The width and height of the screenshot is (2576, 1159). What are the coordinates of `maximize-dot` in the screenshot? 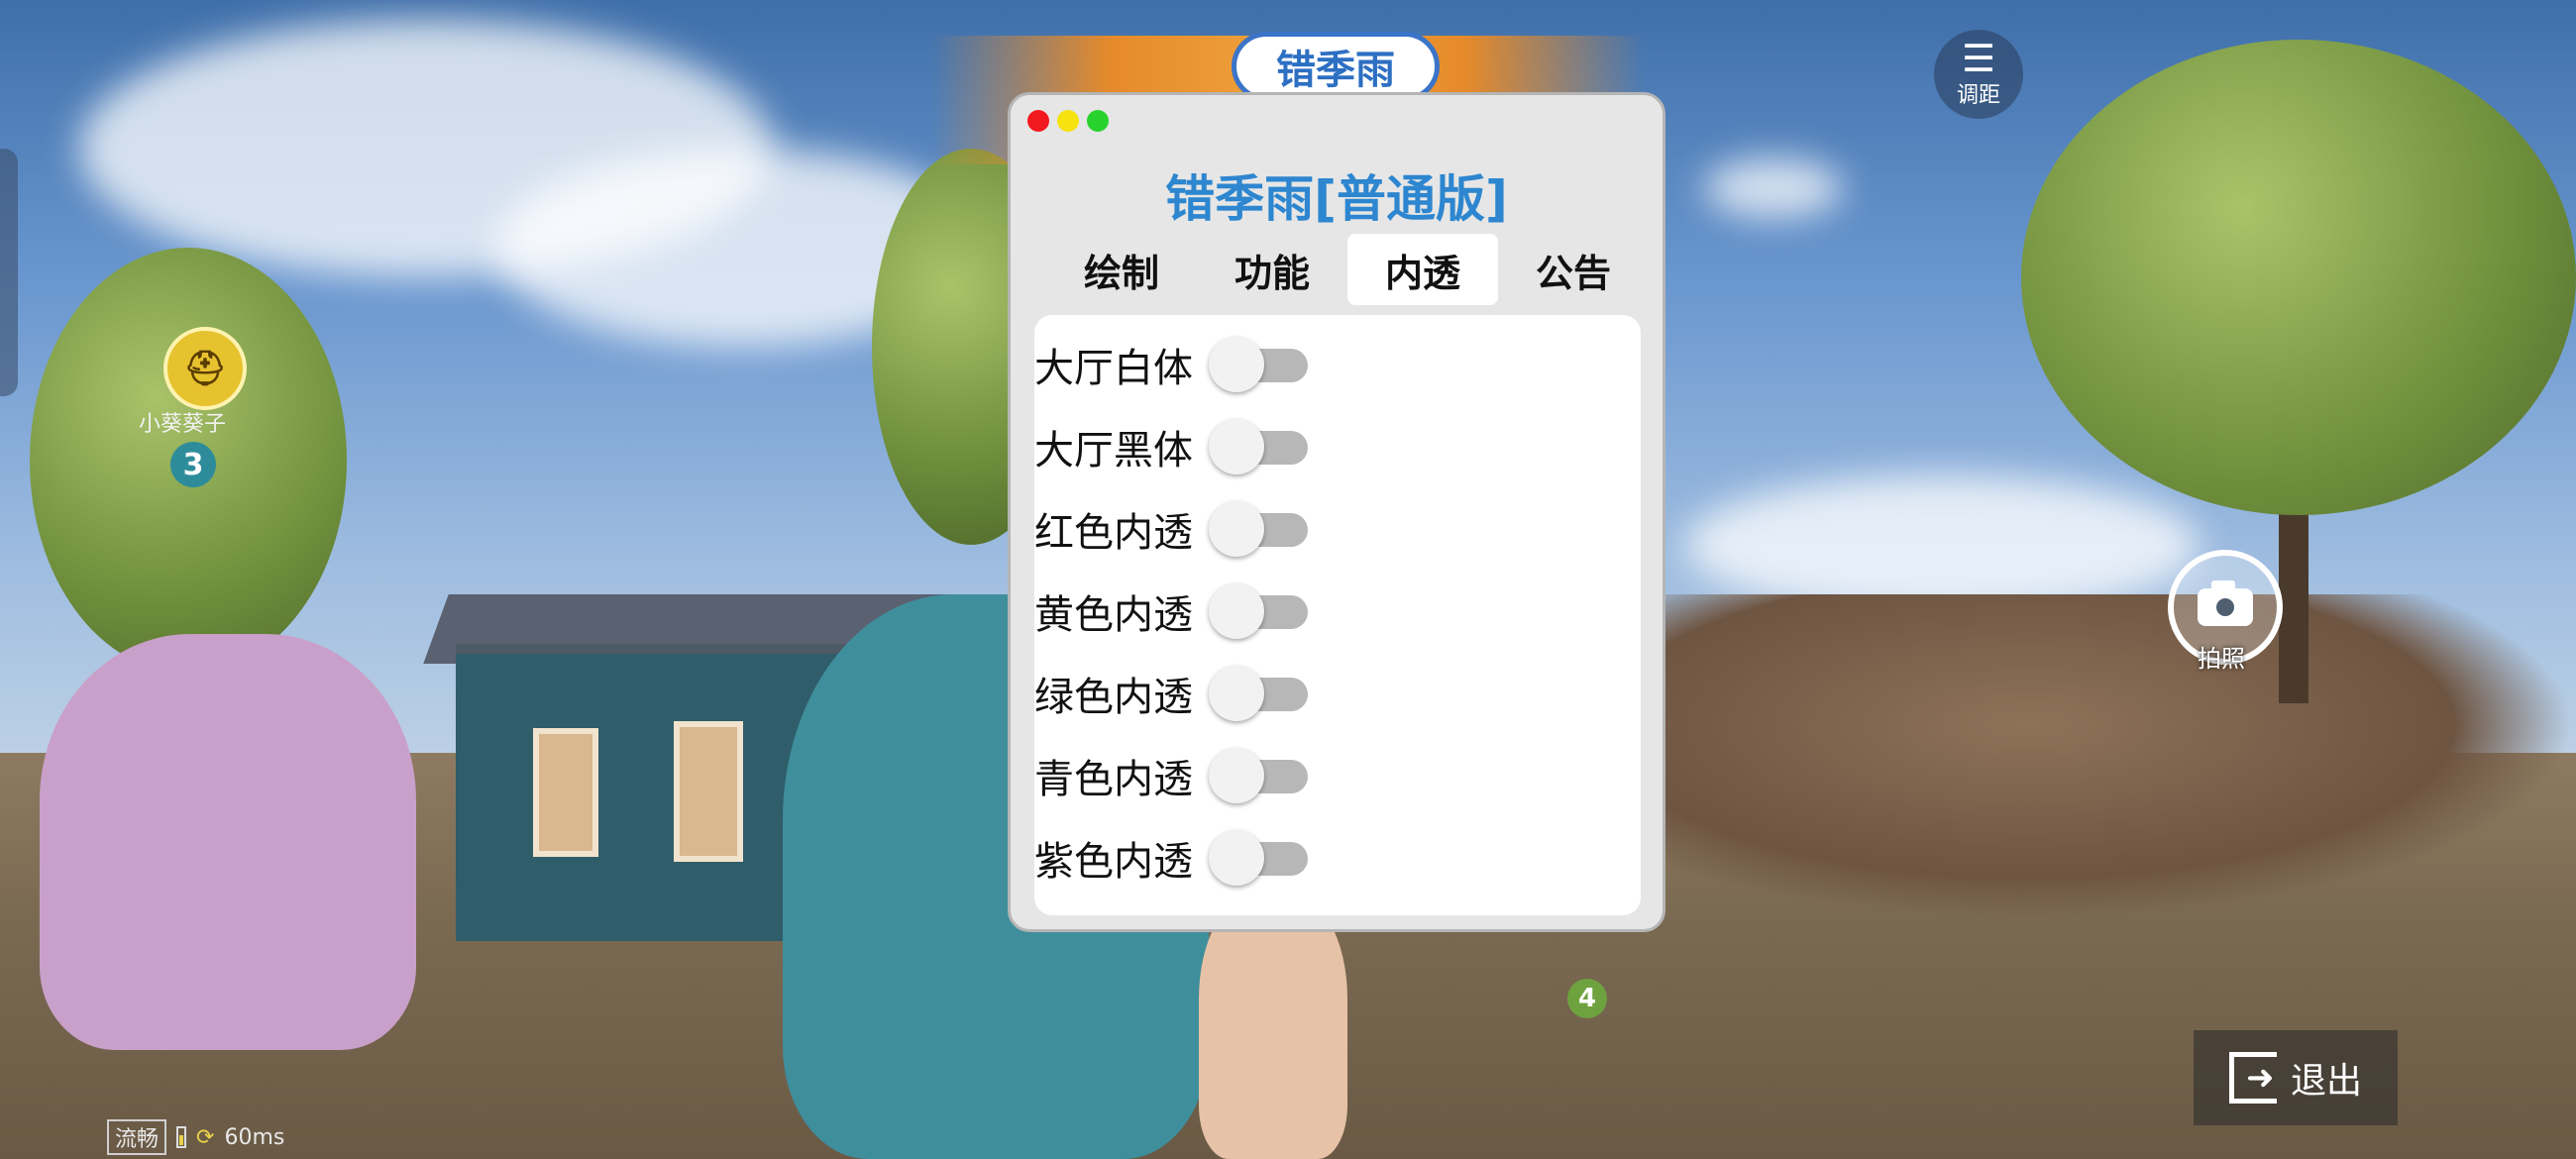 It's located at (1098, 121).